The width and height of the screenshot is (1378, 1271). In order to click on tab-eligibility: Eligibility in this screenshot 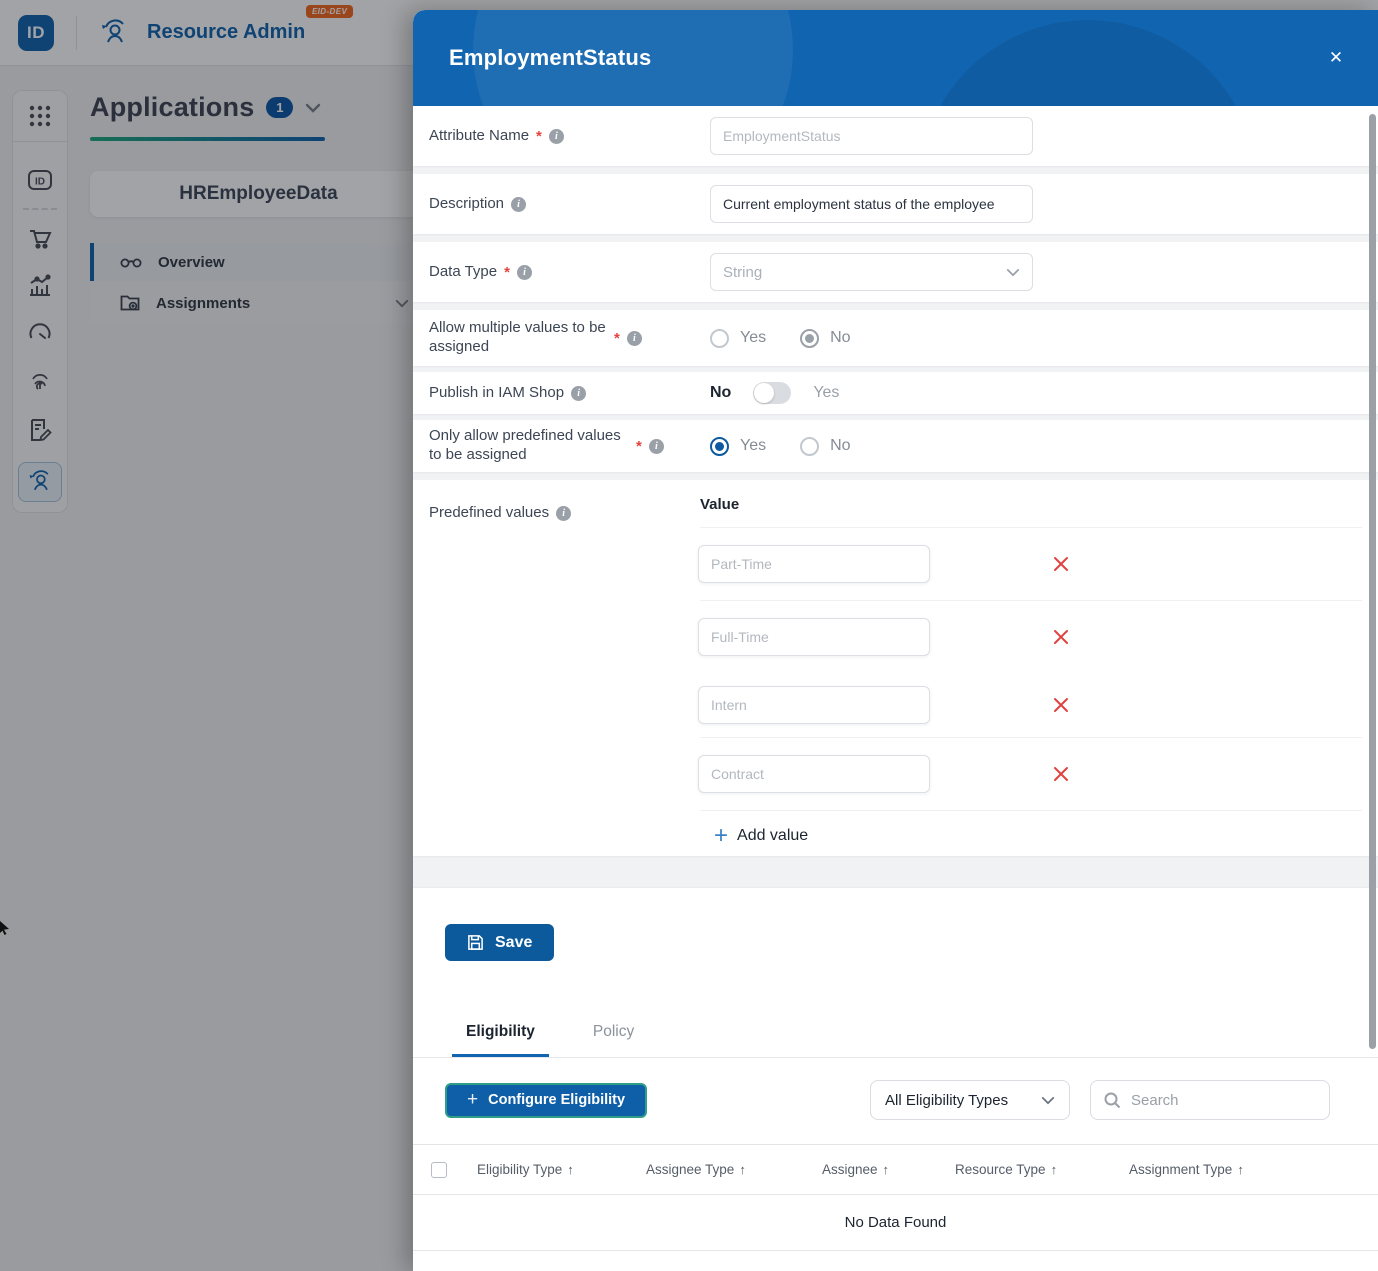, I will do `click(500, 1040)`.